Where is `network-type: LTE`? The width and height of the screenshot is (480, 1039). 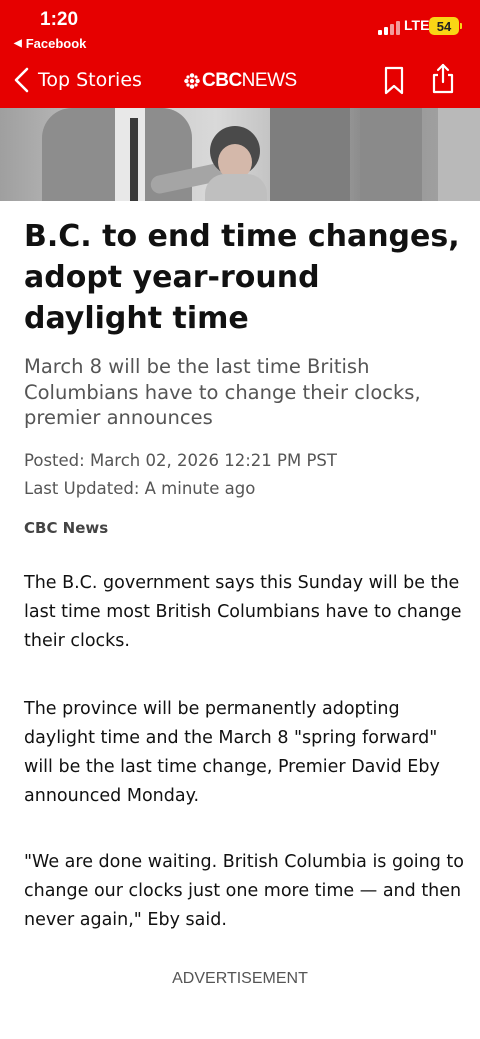 network-type: LTE is located at coordinates (417, 25).